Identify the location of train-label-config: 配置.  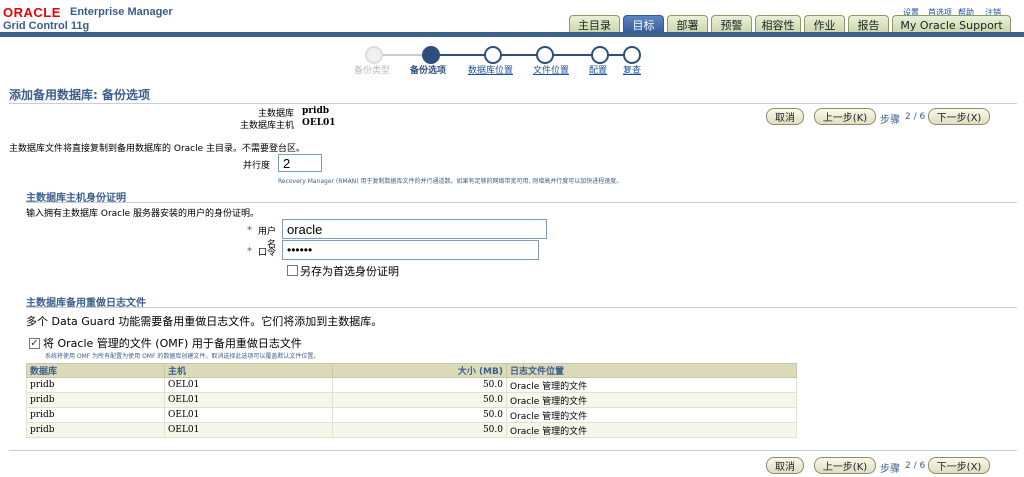
(598, 69).